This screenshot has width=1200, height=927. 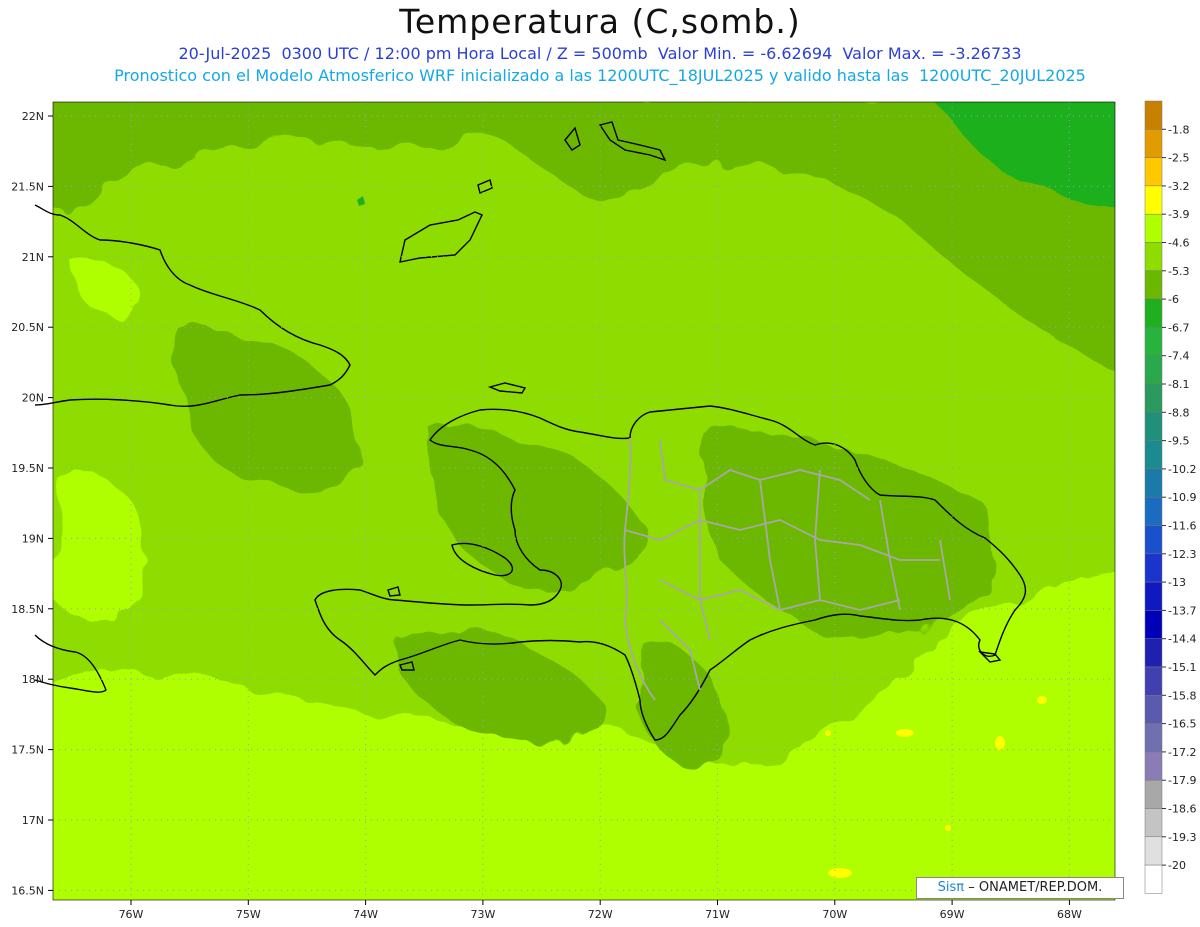 I want to click on colorbar-label: -8.8, so click(x=1178, y=412).